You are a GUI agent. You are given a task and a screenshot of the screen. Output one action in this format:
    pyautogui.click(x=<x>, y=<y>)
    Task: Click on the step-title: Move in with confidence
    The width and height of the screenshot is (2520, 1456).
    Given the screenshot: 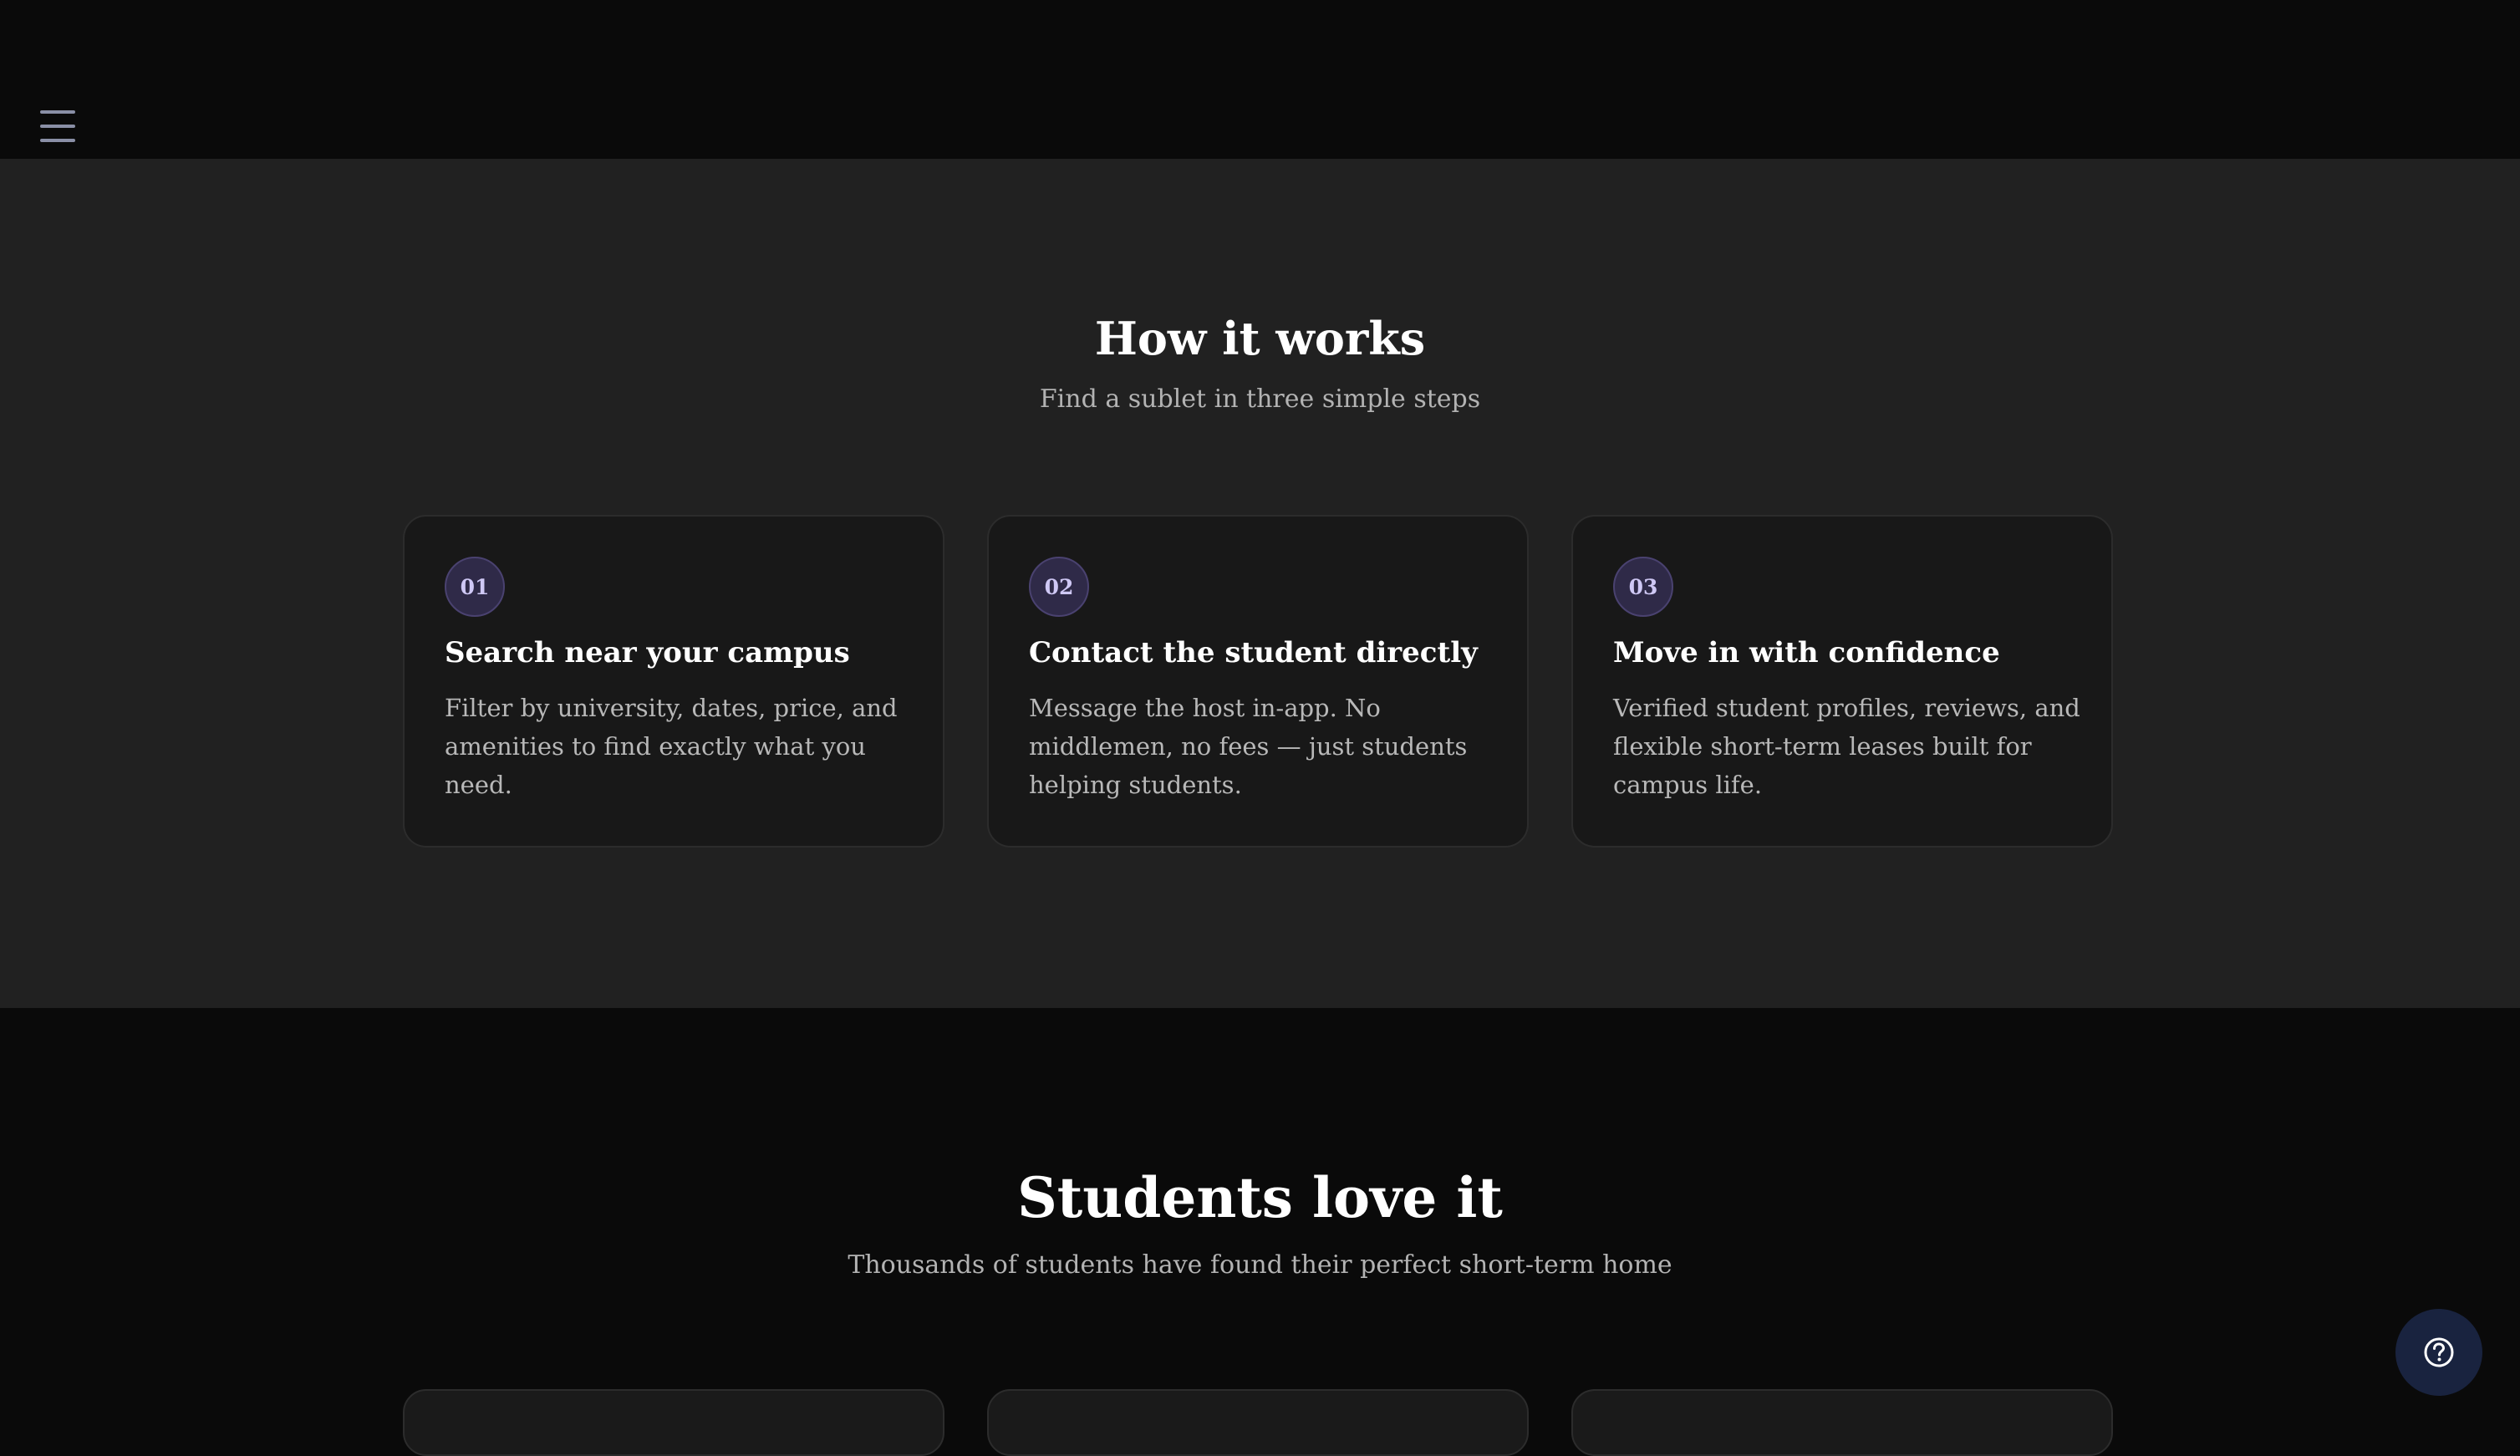 What is the action you would take?
    pyautogui.click(x=1806, y=652)
    